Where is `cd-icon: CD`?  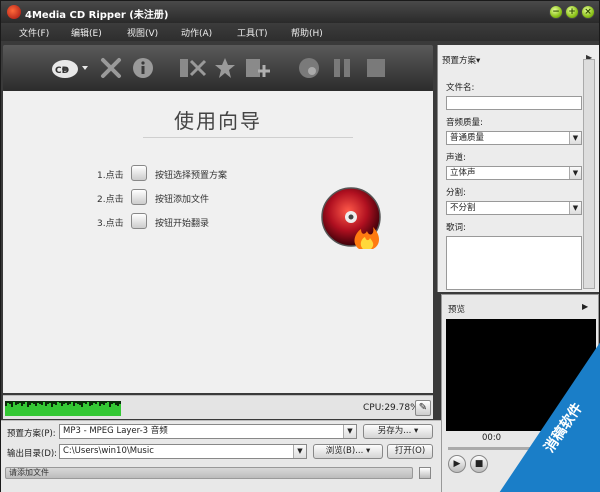
cd-icon: CD is located at coordinates (70, 69).